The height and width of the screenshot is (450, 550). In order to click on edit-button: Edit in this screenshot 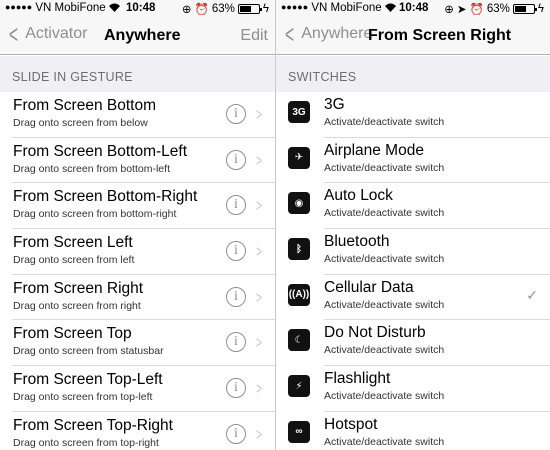, I will do `click(254, 36)`.